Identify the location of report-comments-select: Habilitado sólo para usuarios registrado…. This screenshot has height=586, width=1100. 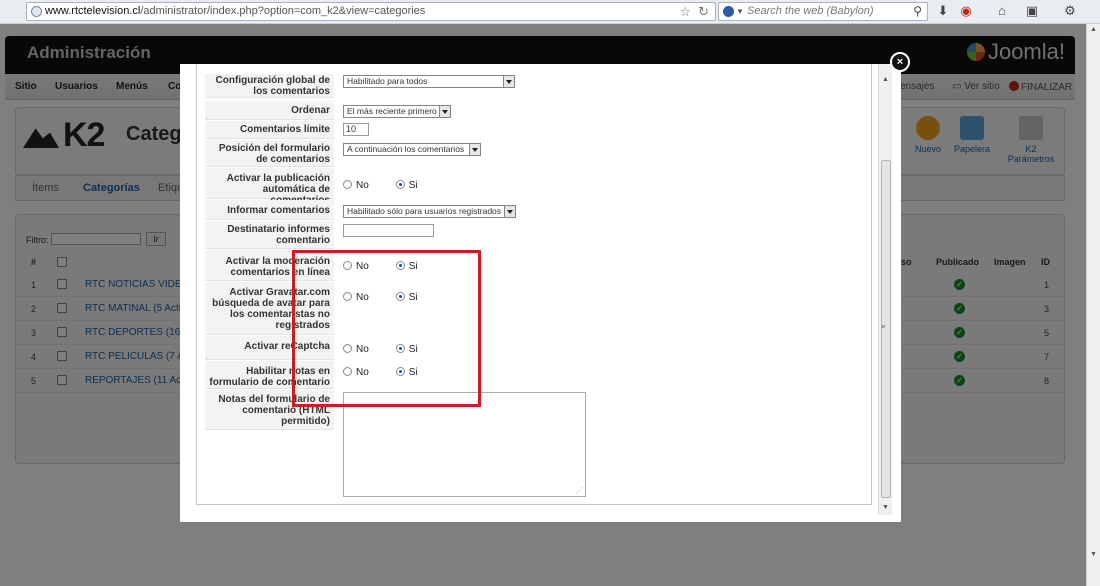
(429, 211).